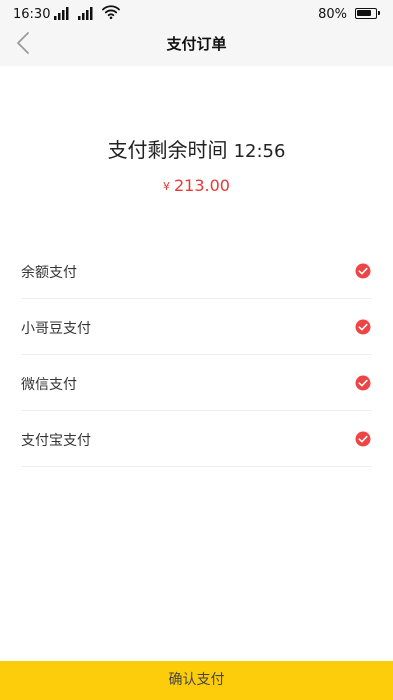  Describe the element at coordinates (196, 44) in the screenshot. I see `page-title: 支付订单` at that location.